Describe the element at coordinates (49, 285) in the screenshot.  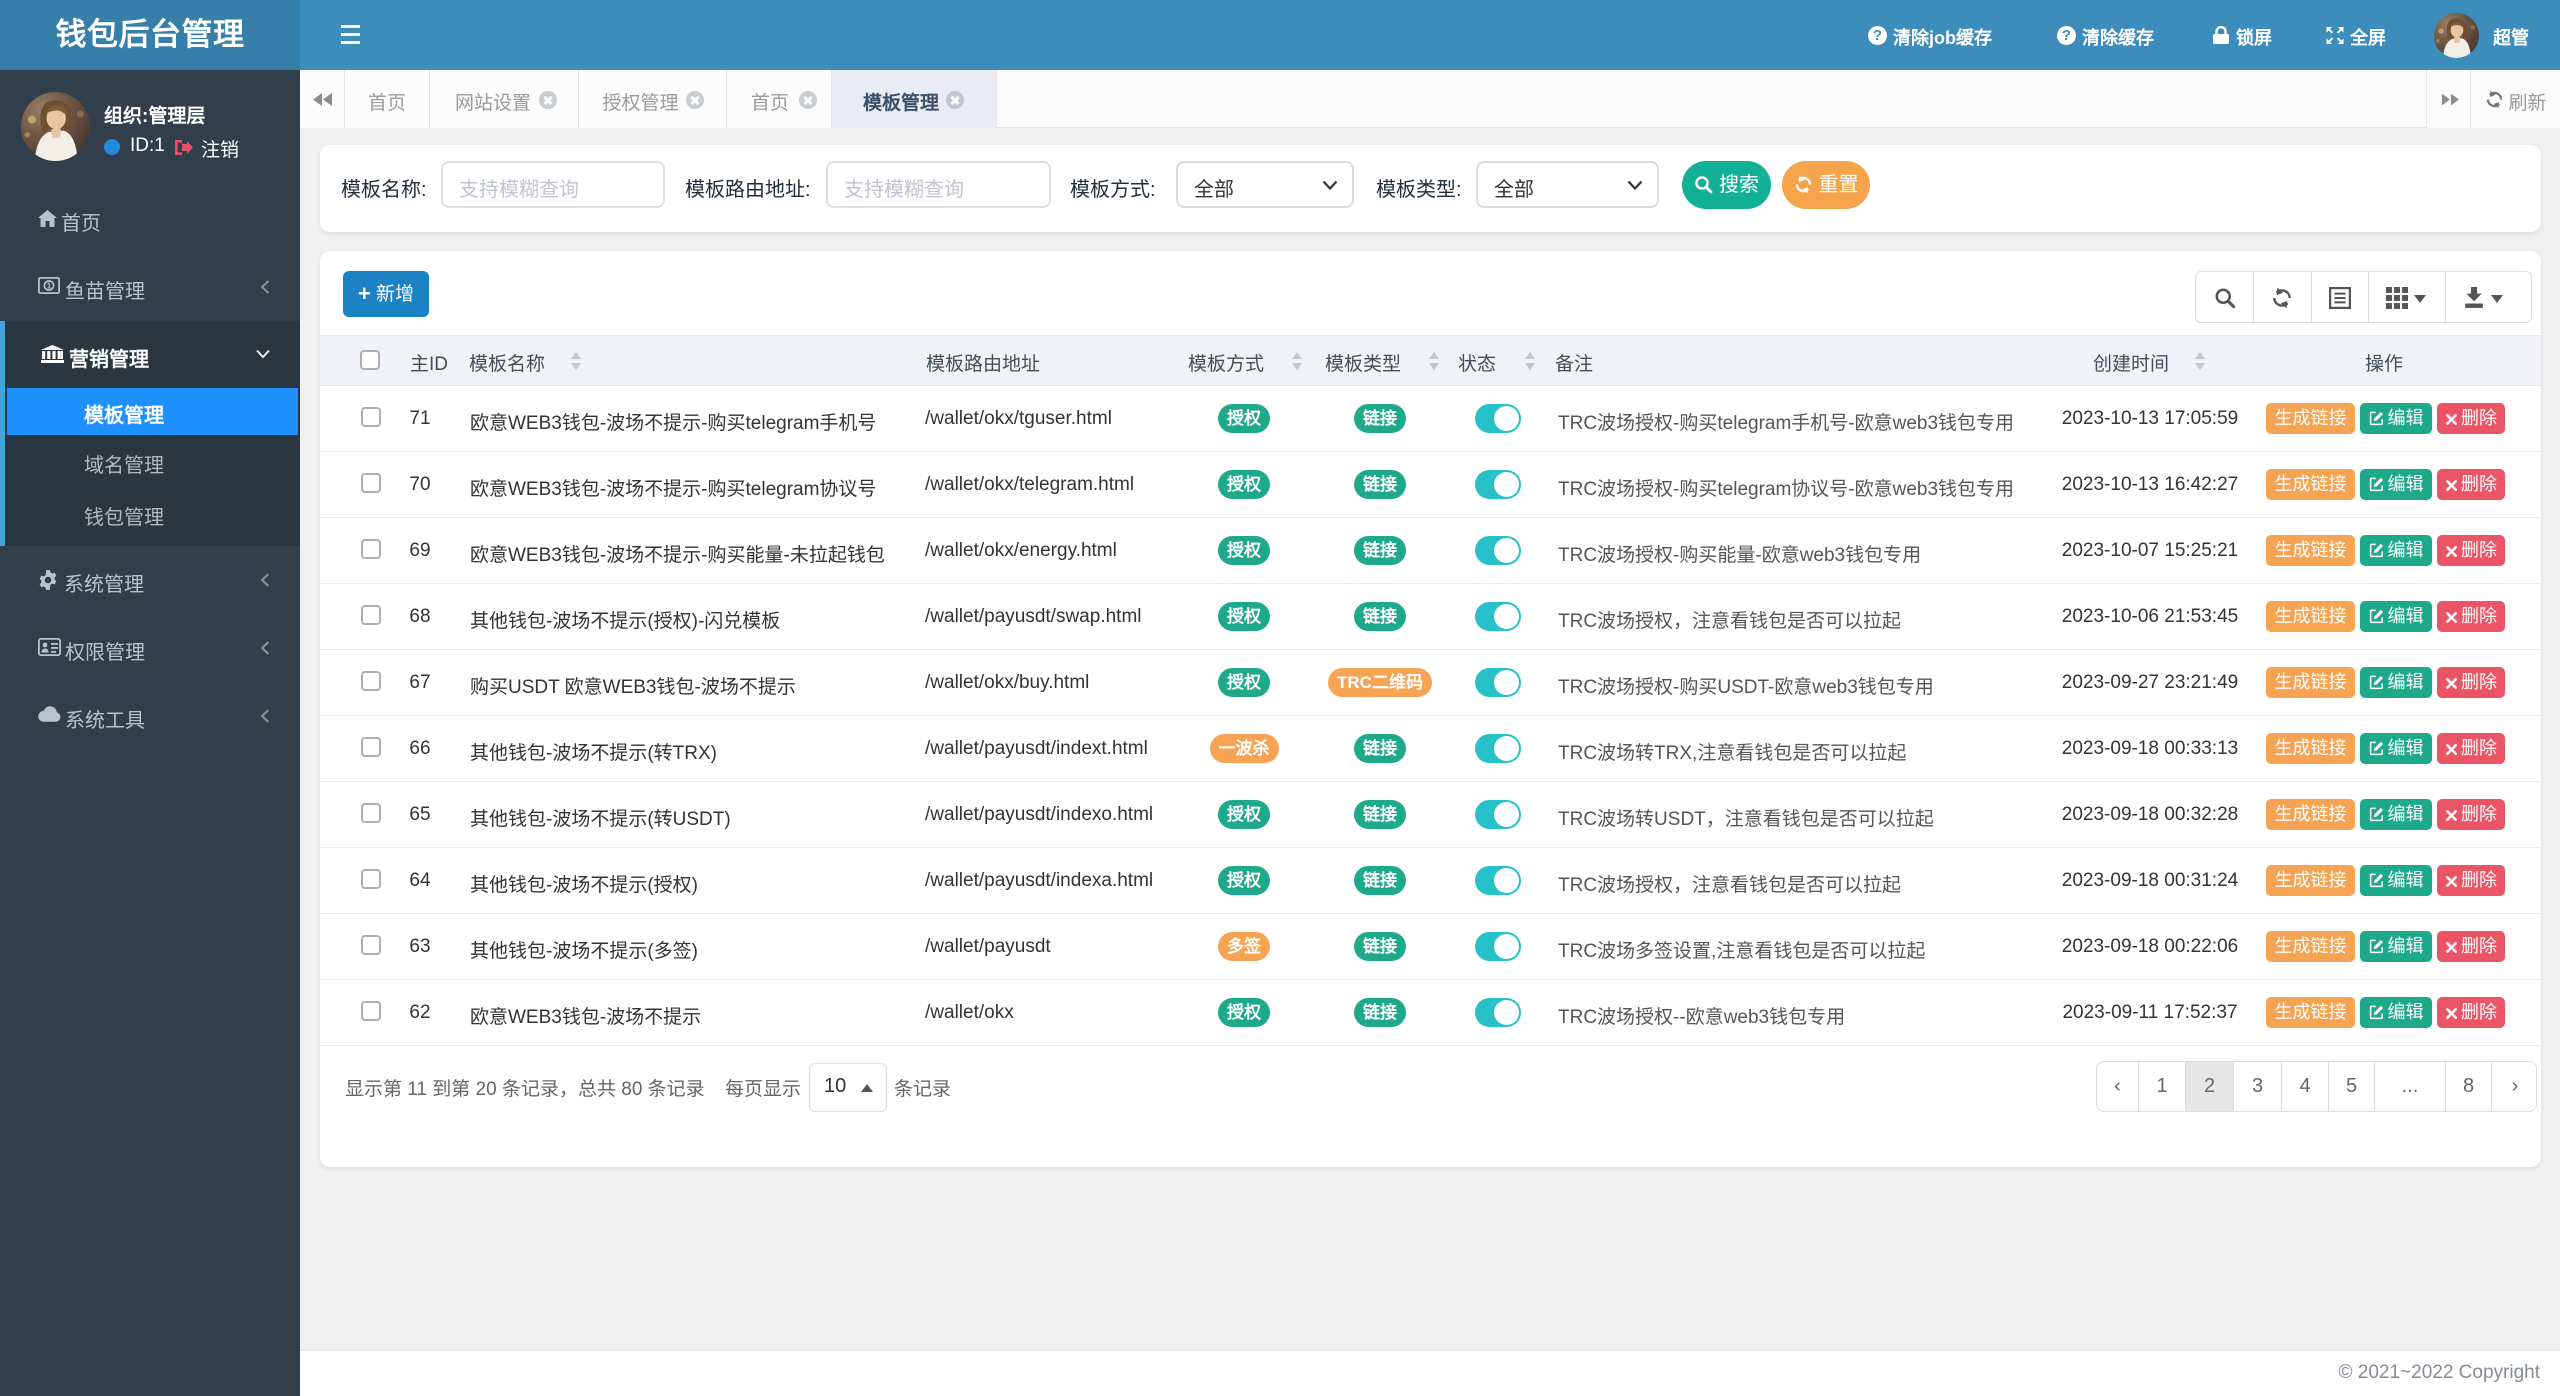
I see `svg-text: 1` at that location.